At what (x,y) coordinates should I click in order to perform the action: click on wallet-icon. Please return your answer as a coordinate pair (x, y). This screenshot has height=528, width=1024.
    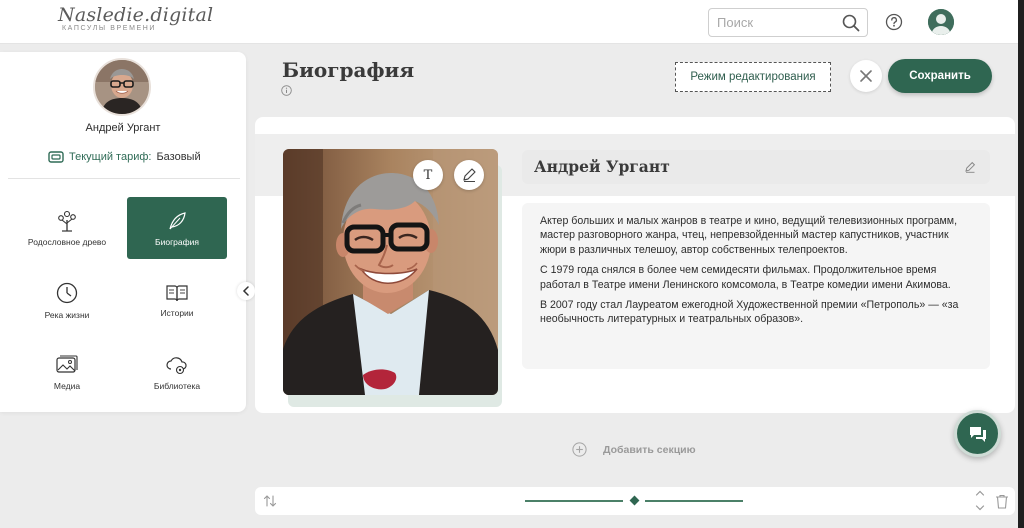
    Looking at the image, I should click on (56, 157).